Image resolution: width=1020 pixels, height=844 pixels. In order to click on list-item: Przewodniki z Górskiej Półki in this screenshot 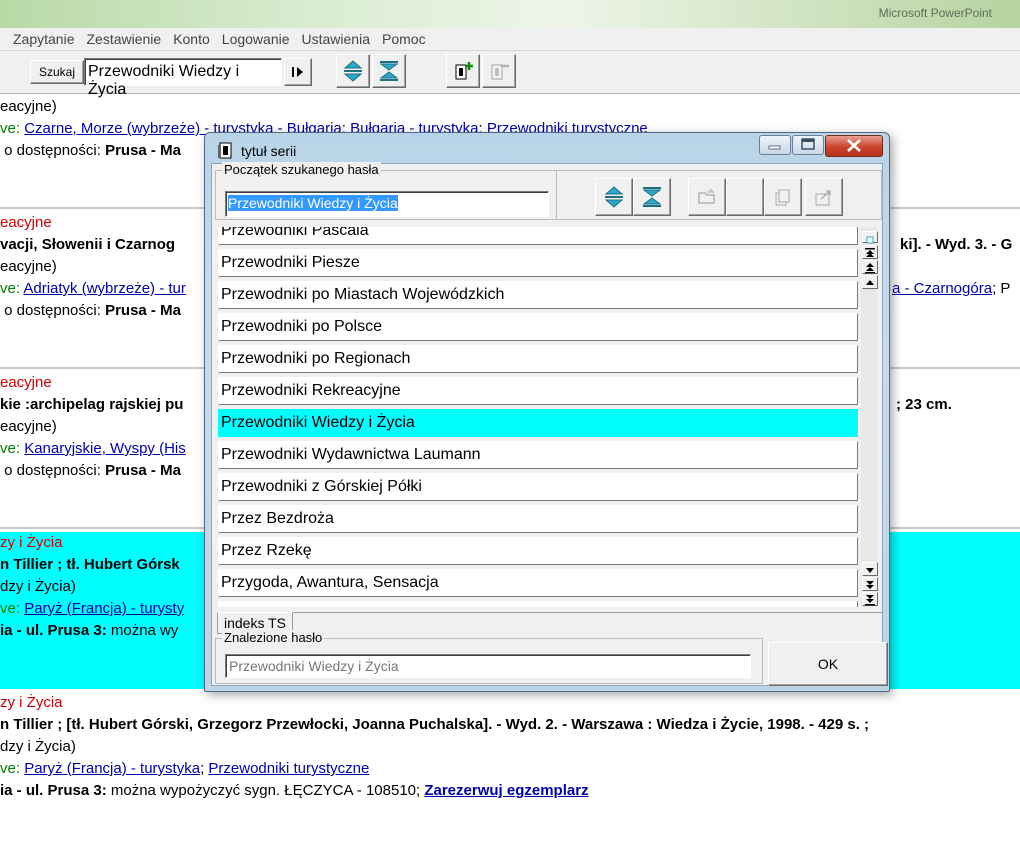, I will do `click(538, 487)`.